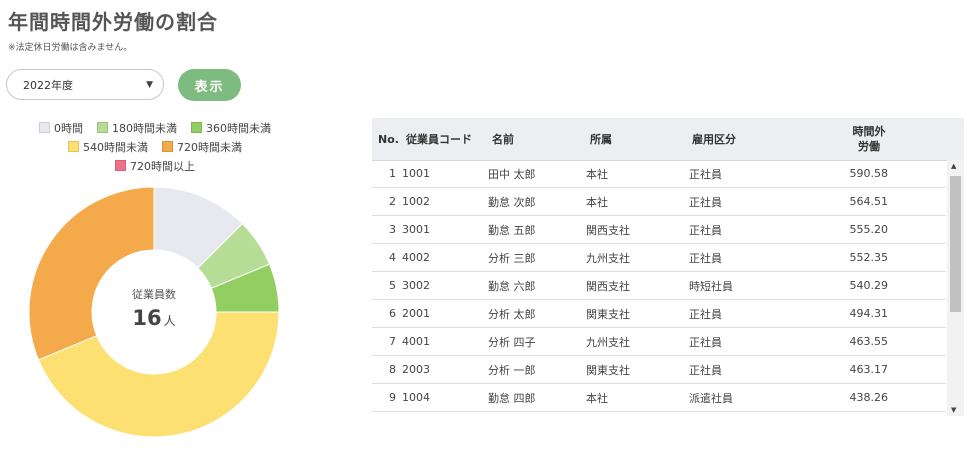 The height and width of the screenshot is (459, 978). I want to click on header-hours-line1: 時間外, so click(869, 131).